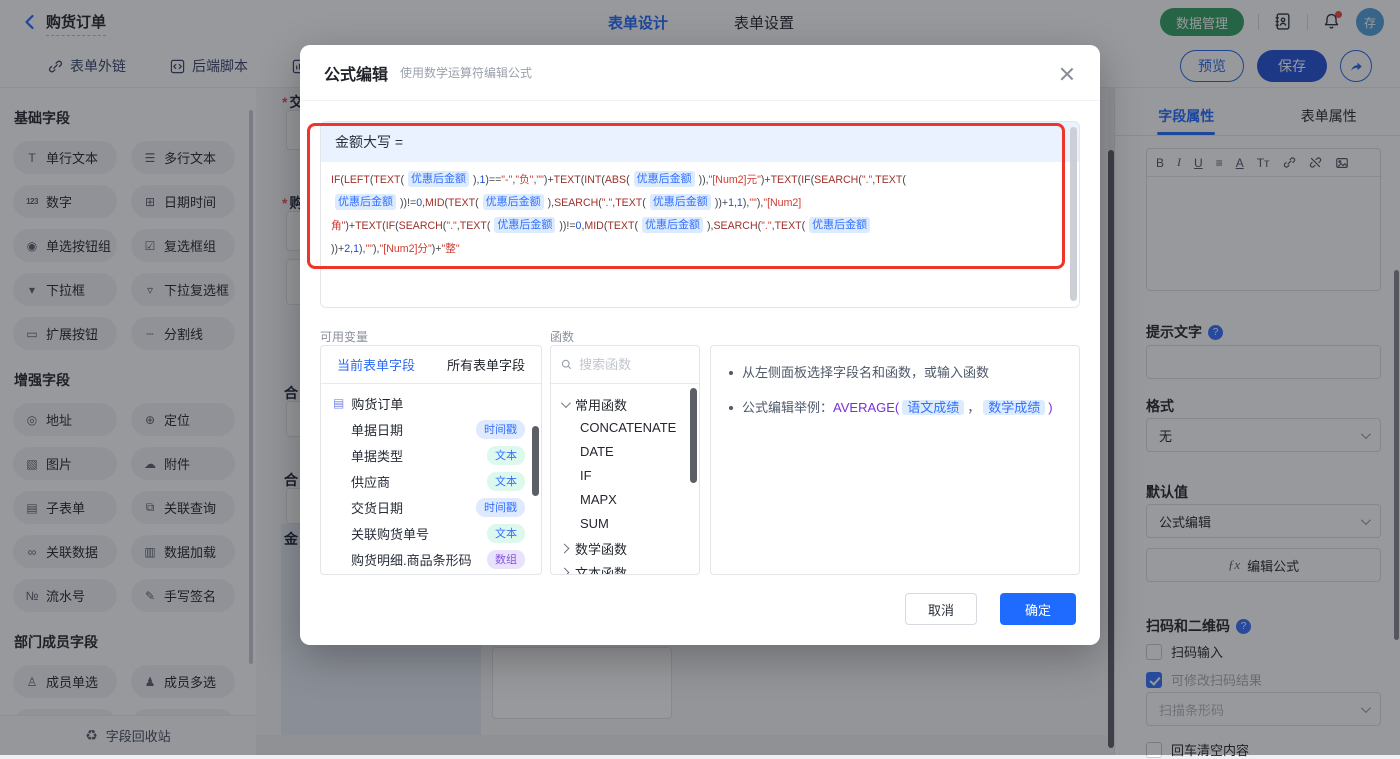 This screenshot has height=759, width=1400. What do you see at coordinates (431, 429) in the screenshot?
I see `variable-field-row: 单据日期时间戳` at bounding box center [431, 429].